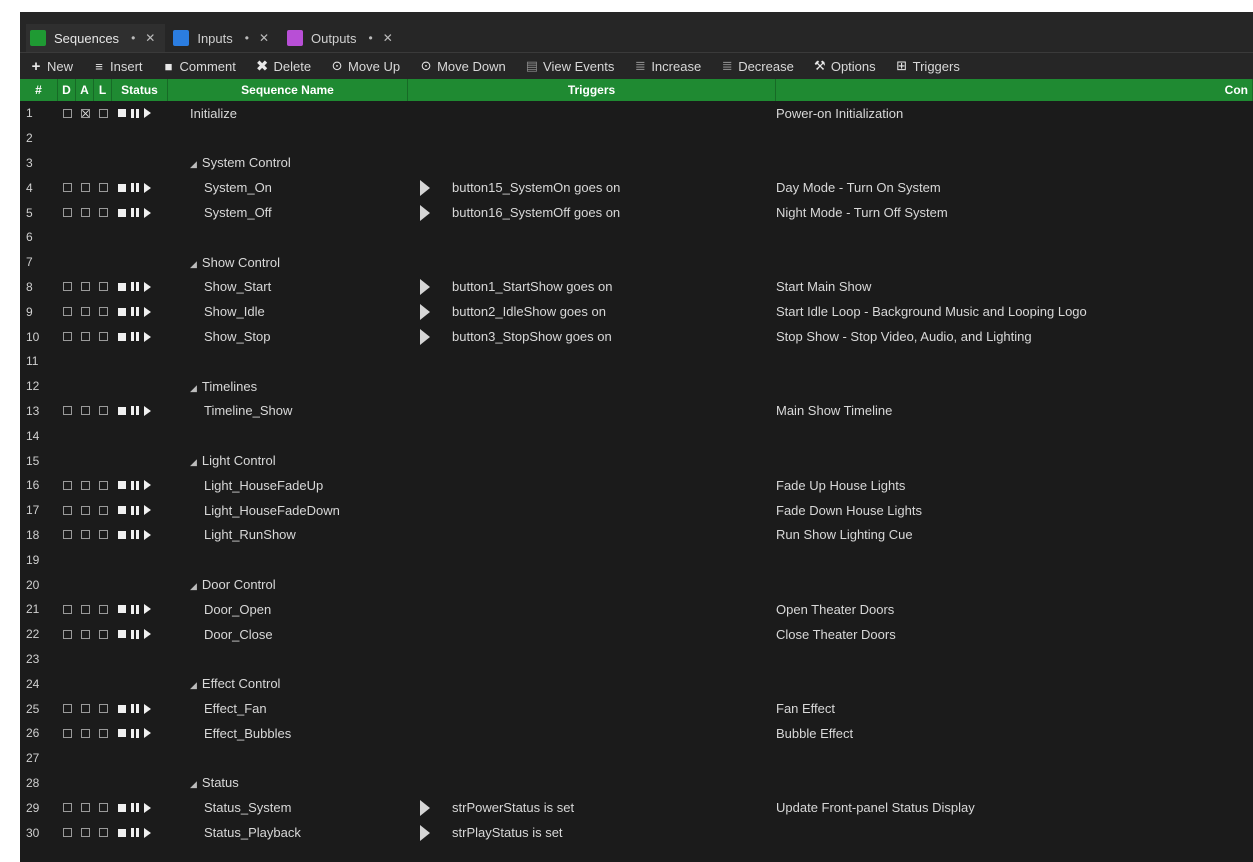 Image resolution: width=1253 pixels, height=862 pixels. I want to click on table-row: 3 ◢ System Control, so click(636, 163).